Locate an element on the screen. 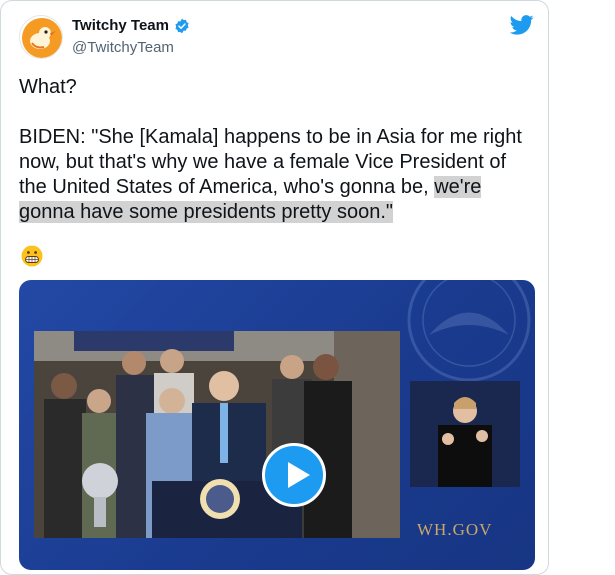 The height and width of the screenshot is (575, 615). sign-language-interpreter-frame is located at coordinates (465, 434).